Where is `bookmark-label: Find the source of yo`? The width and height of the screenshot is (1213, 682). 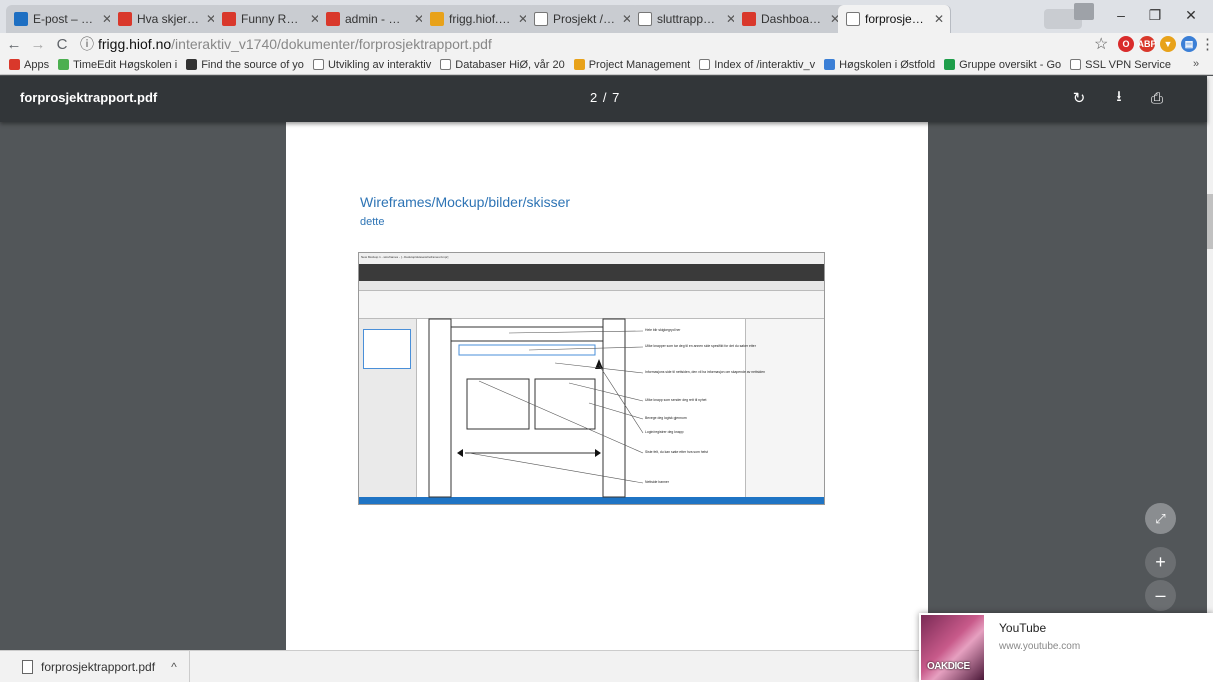
bookmark-label: Find the source of yo is located at coordinates (252, 64).